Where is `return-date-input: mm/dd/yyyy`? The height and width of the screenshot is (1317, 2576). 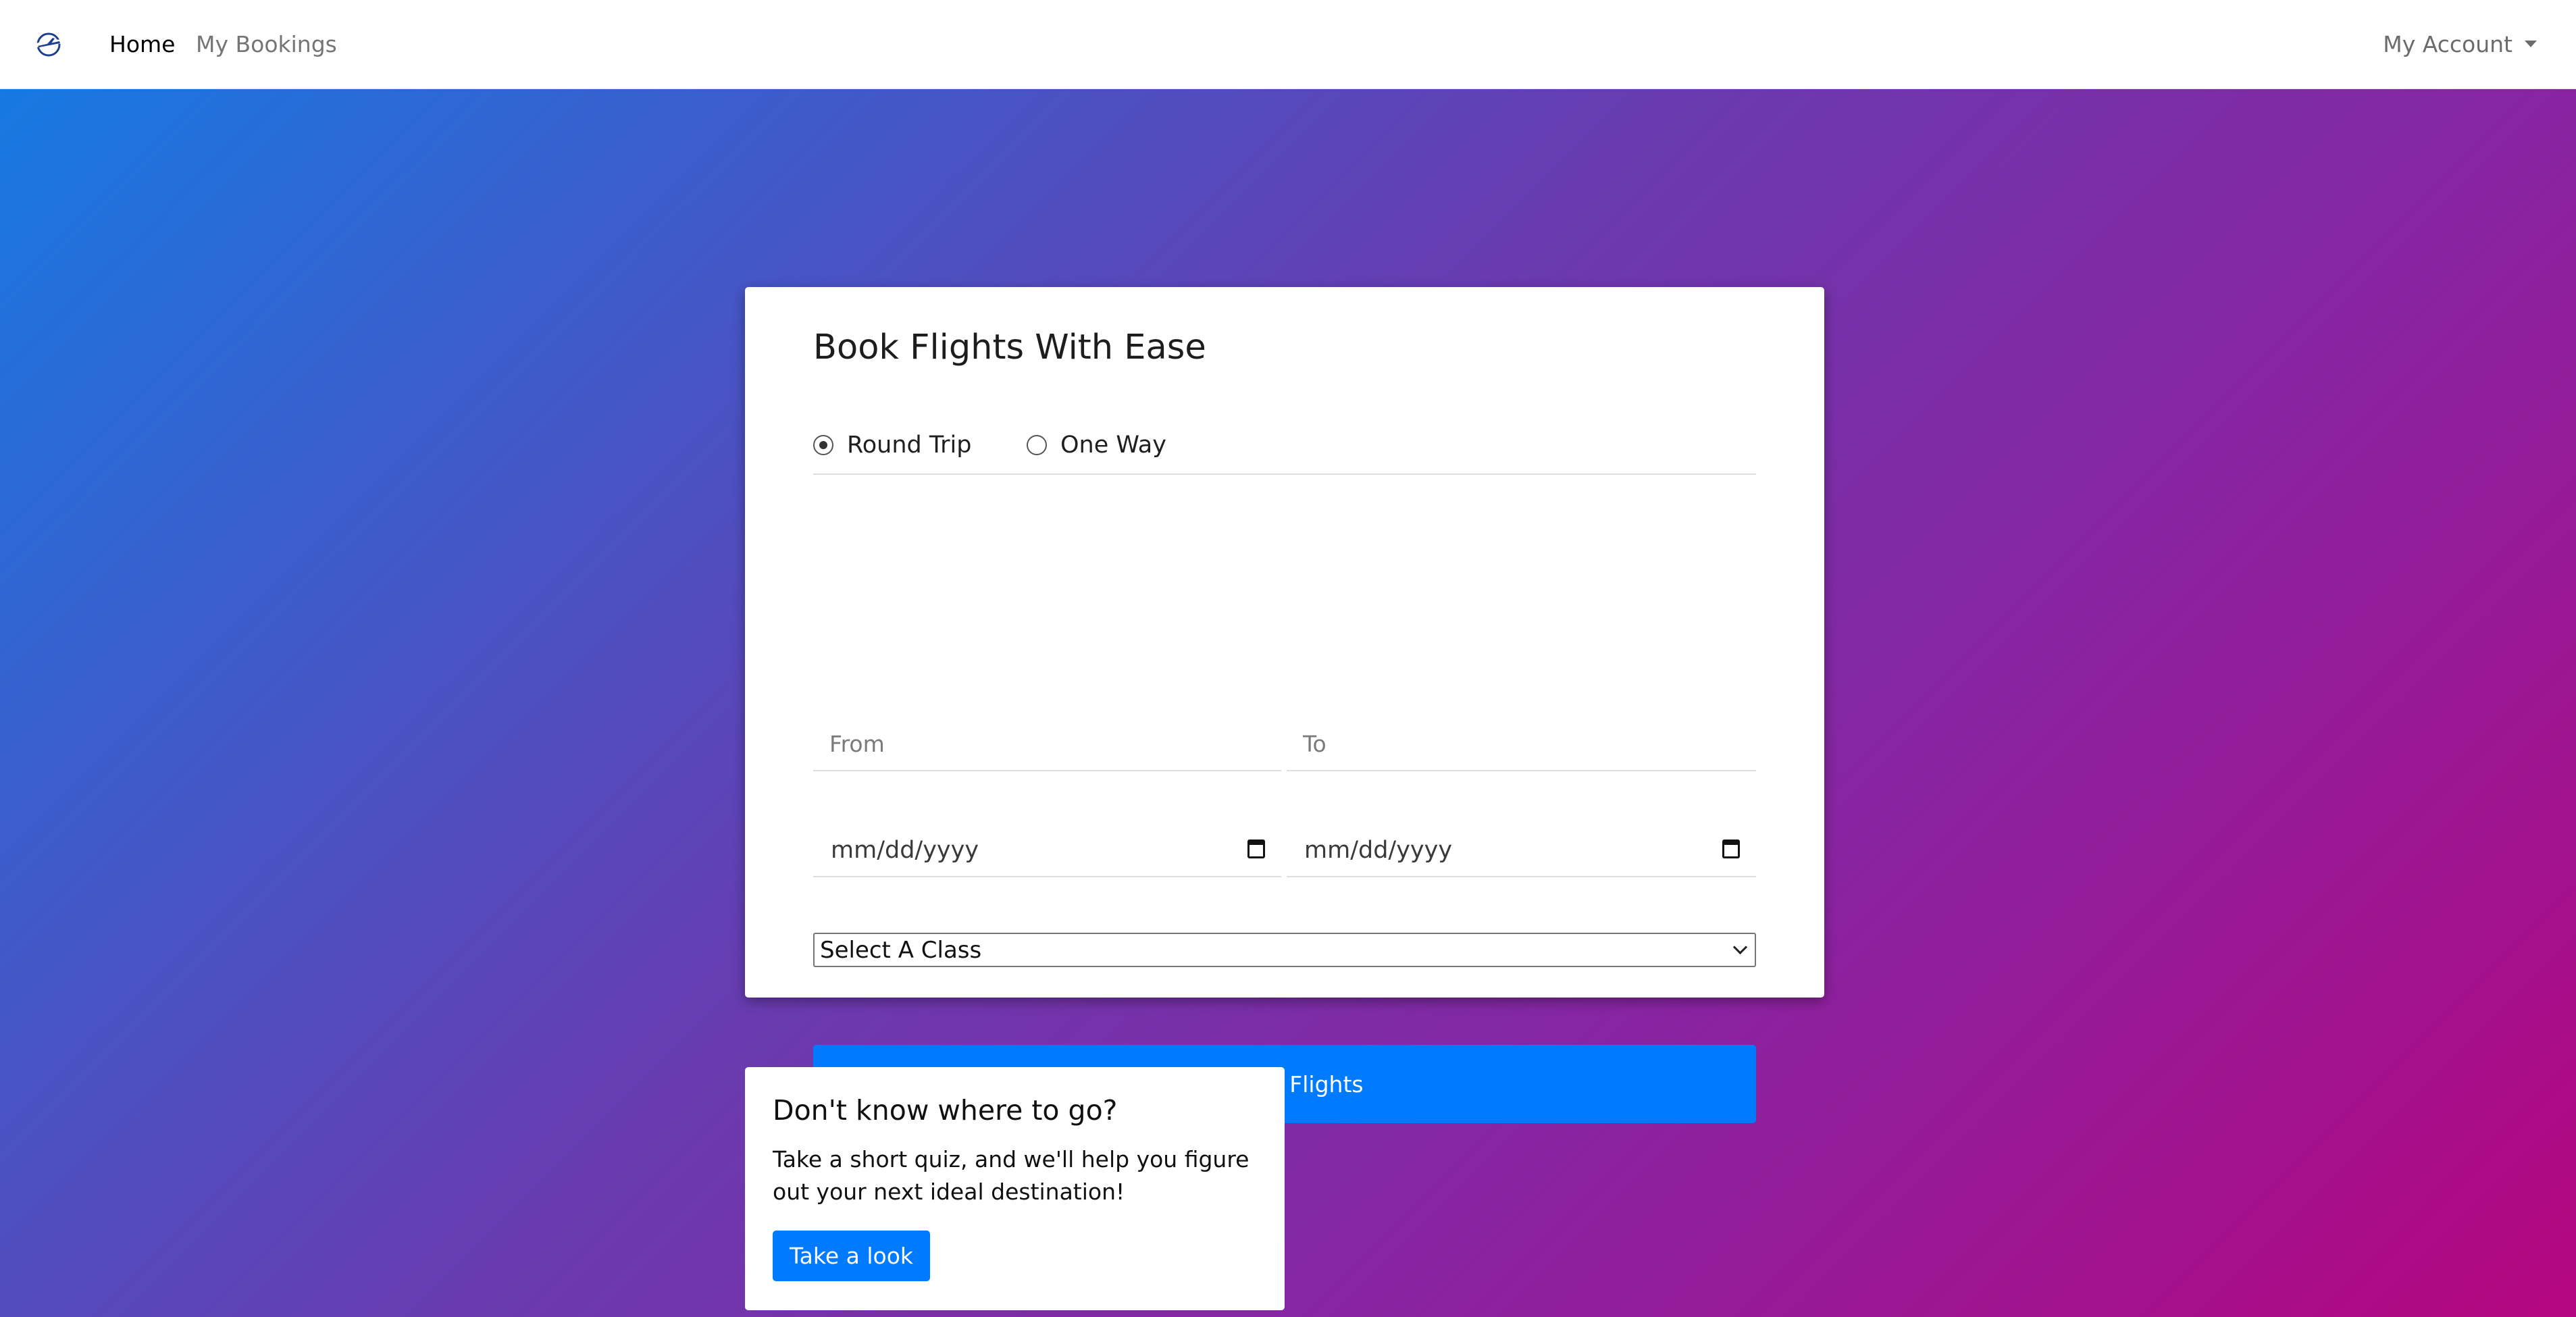 return-date-input: mm/dd/yyyy is located at coordinates (1521, 850).